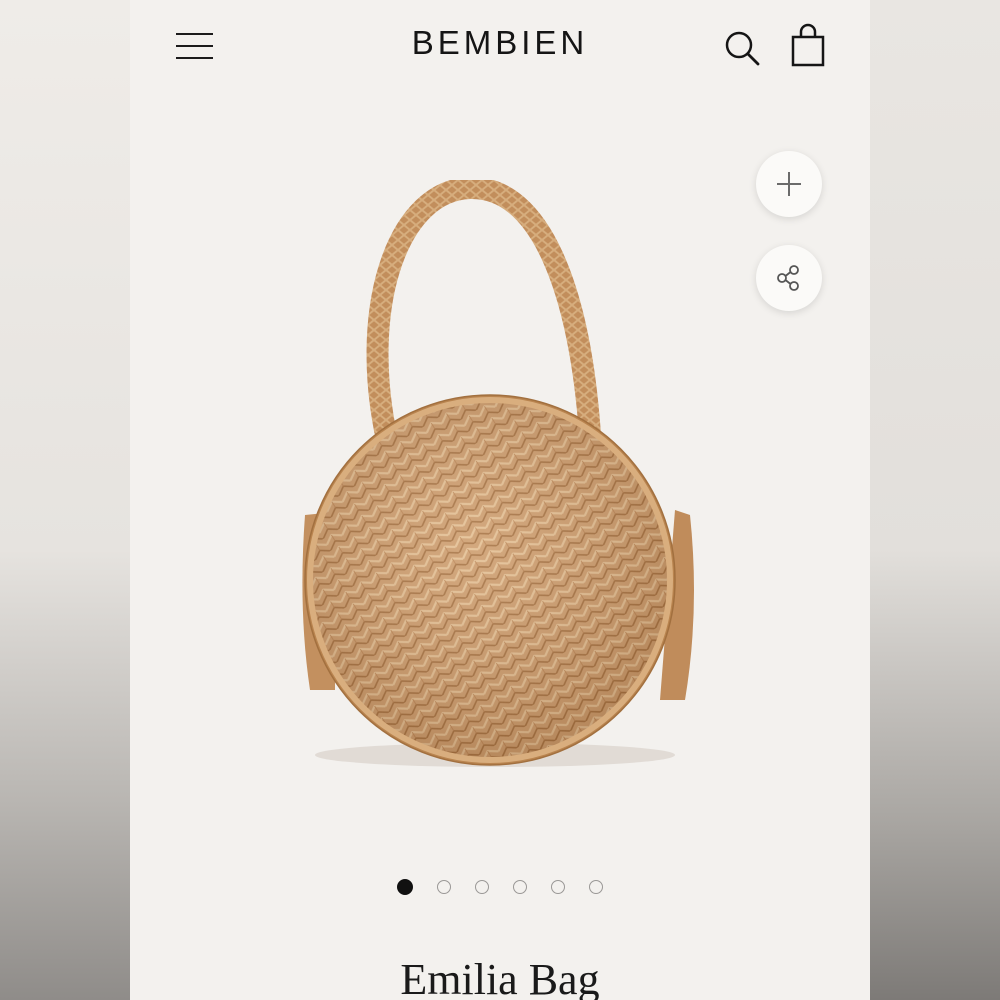 Image resolution: width=1000 pixels, height=1000 pixels. I want to click on search-button, so click(742, 48).